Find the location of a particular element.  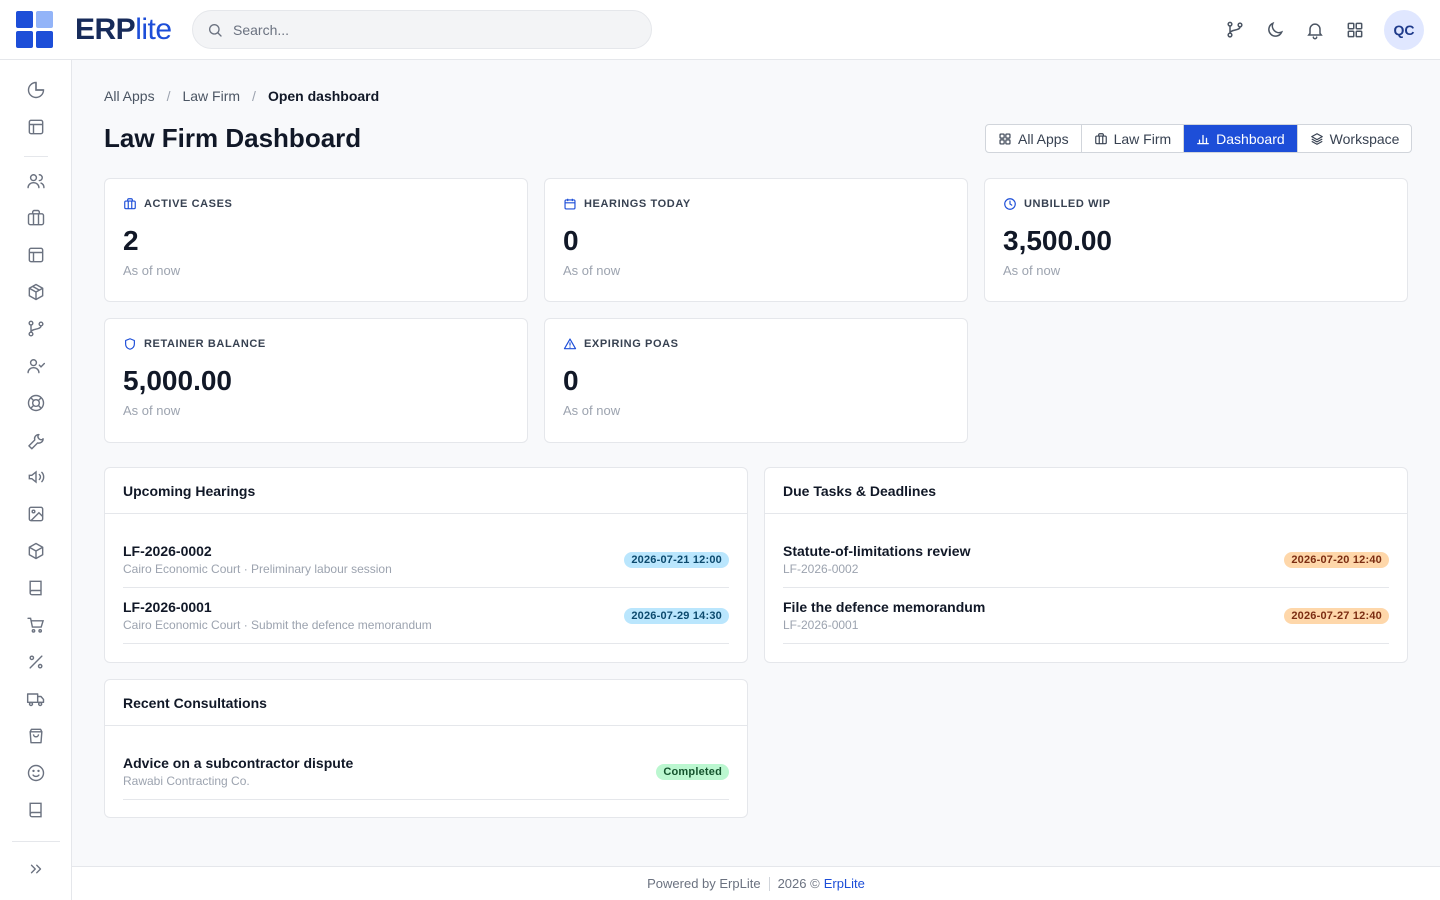

user-avatar: QC is located at coordinates (1404, 30).